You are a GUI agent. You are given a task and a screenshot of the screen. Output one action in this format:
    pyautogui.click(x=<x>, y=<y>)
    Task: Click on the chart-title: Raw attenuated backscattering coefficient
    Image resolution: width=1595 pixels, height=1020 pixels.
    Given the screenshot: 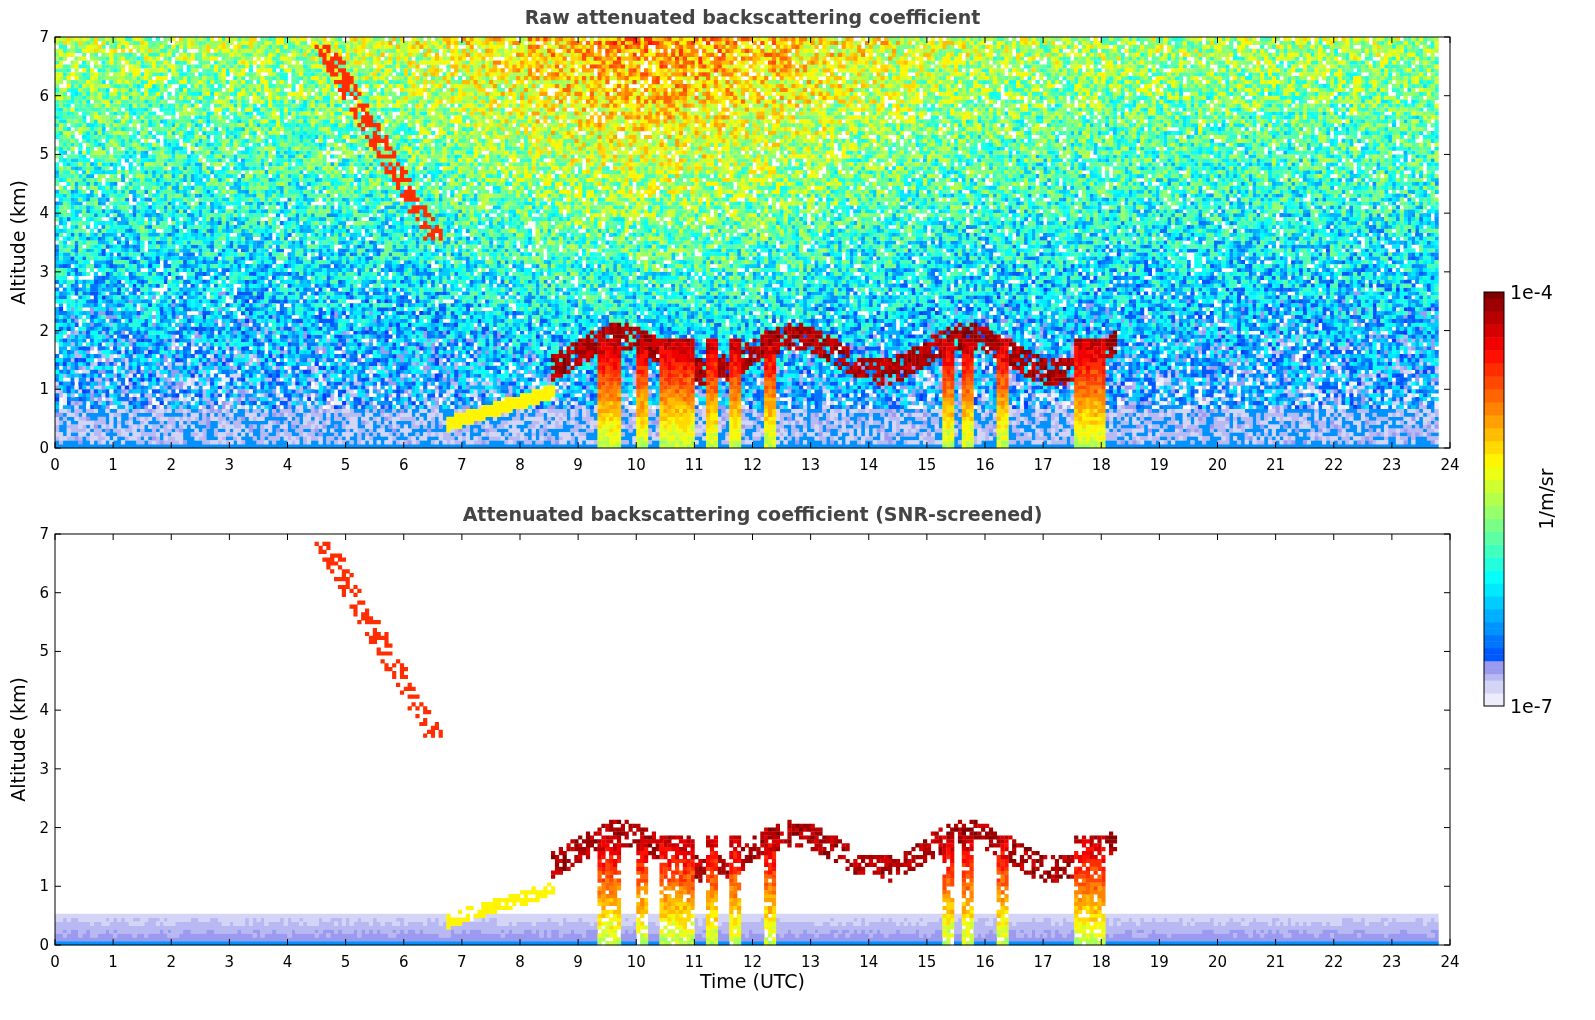 What is the action you would take?
    pyautogui.click(x=752, y=16)
    